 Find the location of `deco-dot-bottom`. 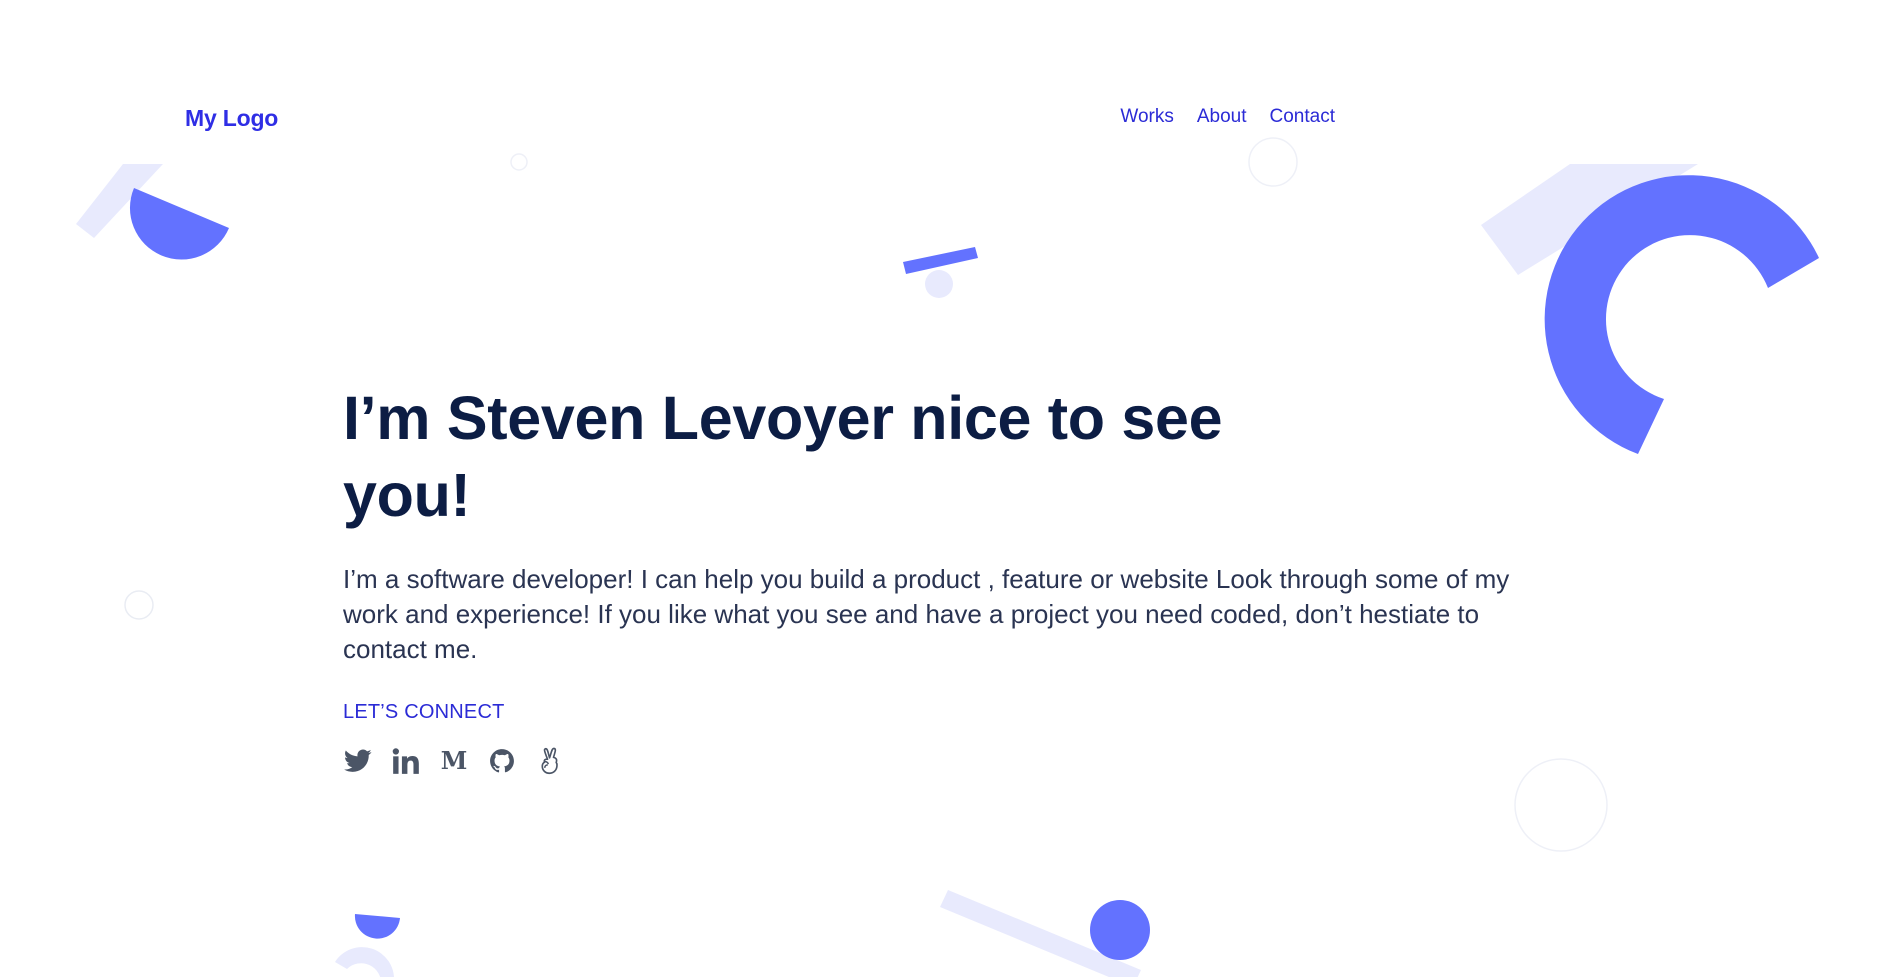

deco-dot-bottom is located at coordinates (1120, 930).